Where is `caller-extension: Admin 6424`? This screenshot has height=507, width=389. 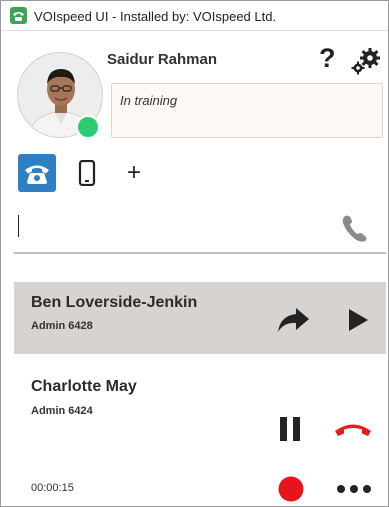
caller-extension: Admin 6424 is located at coordinates (62, 411).